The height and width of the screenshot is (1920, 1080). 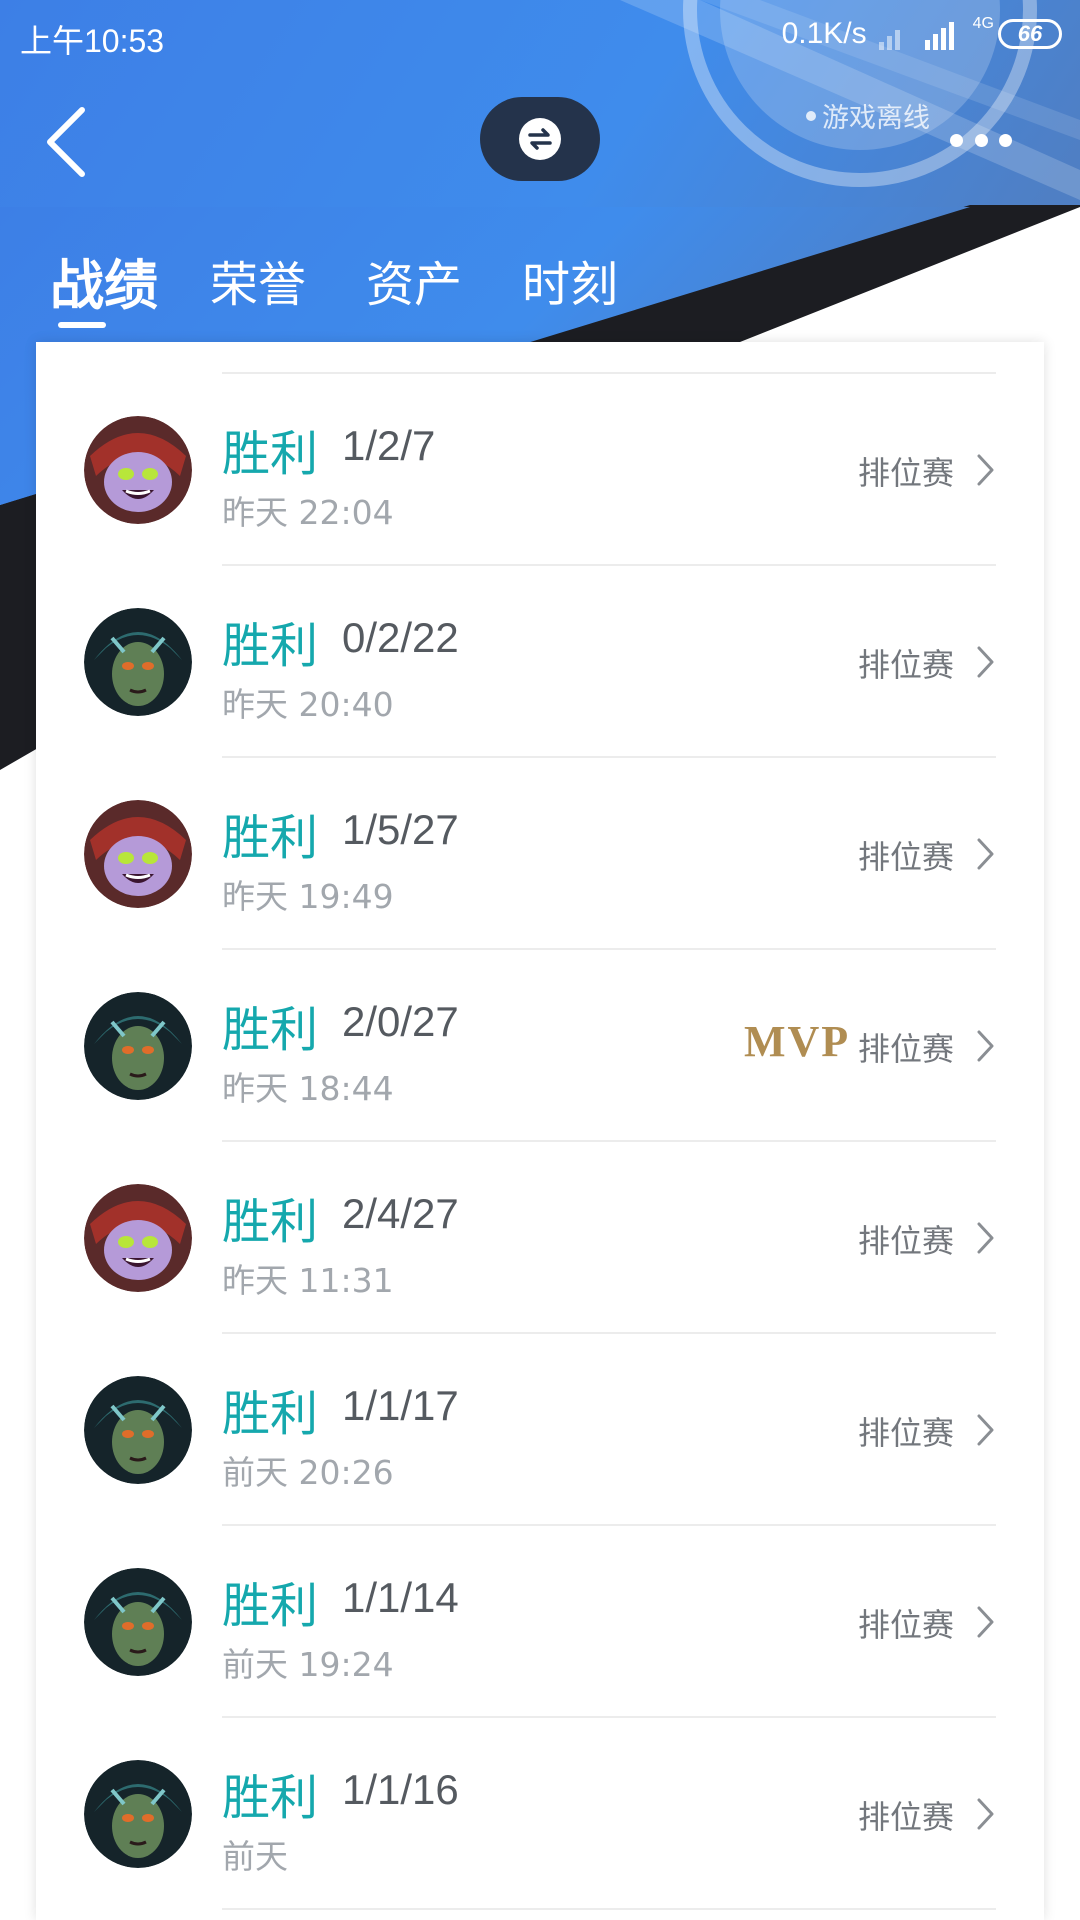 What do you see at coordinates (983, 23) in the screenshot?
I see `network-type: 4G` at bounding box center [983, 23].